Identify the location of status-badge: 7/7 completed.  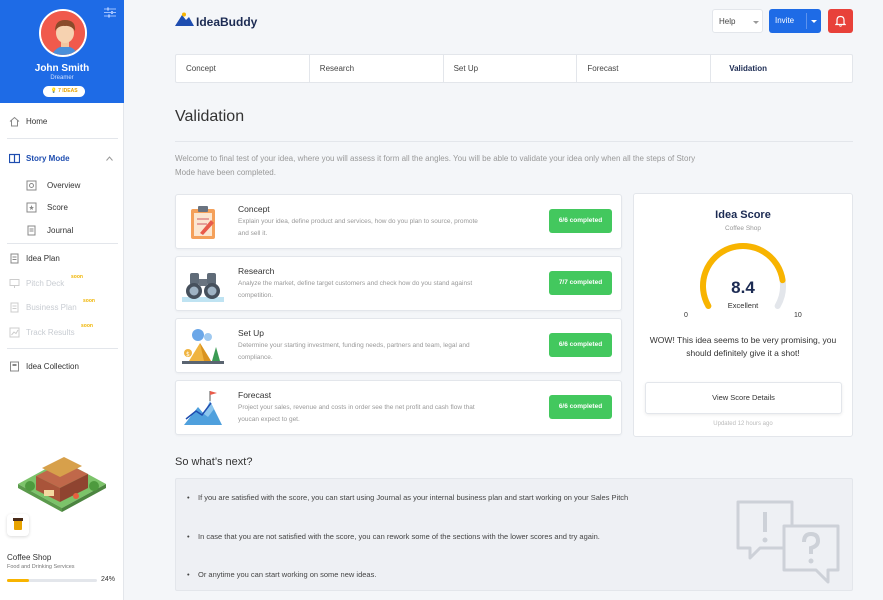
(580, 283).